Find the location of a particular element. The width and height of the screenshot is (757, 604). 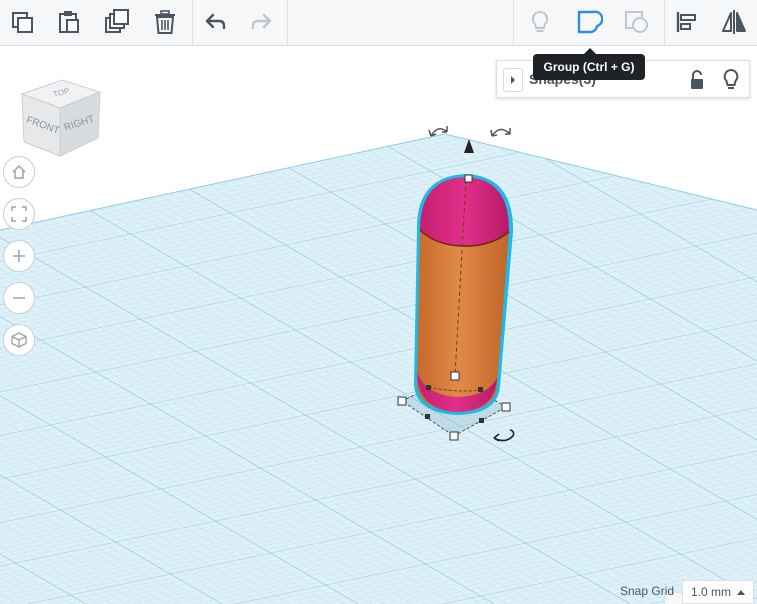

chevron-right-icon is located at coordinates (513, 80).